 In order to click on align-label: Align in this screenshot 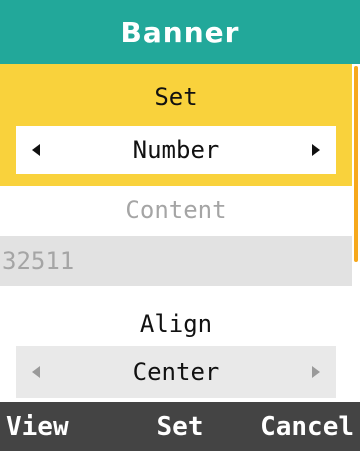, I will do `click(176, 324)`.